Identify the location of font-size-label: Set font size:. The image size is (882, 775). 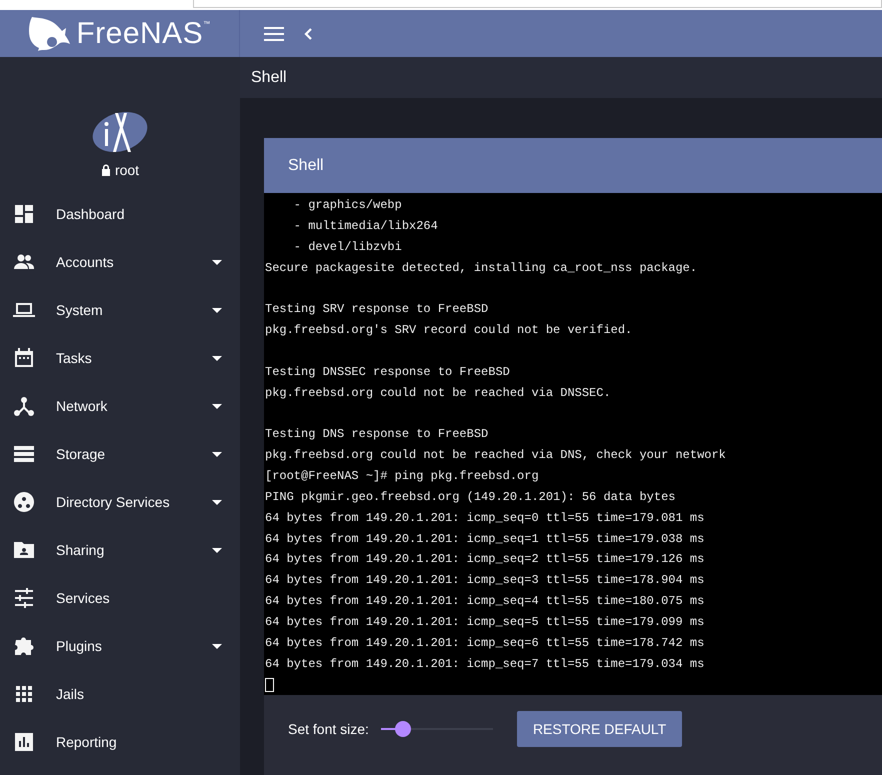
(328, 729).